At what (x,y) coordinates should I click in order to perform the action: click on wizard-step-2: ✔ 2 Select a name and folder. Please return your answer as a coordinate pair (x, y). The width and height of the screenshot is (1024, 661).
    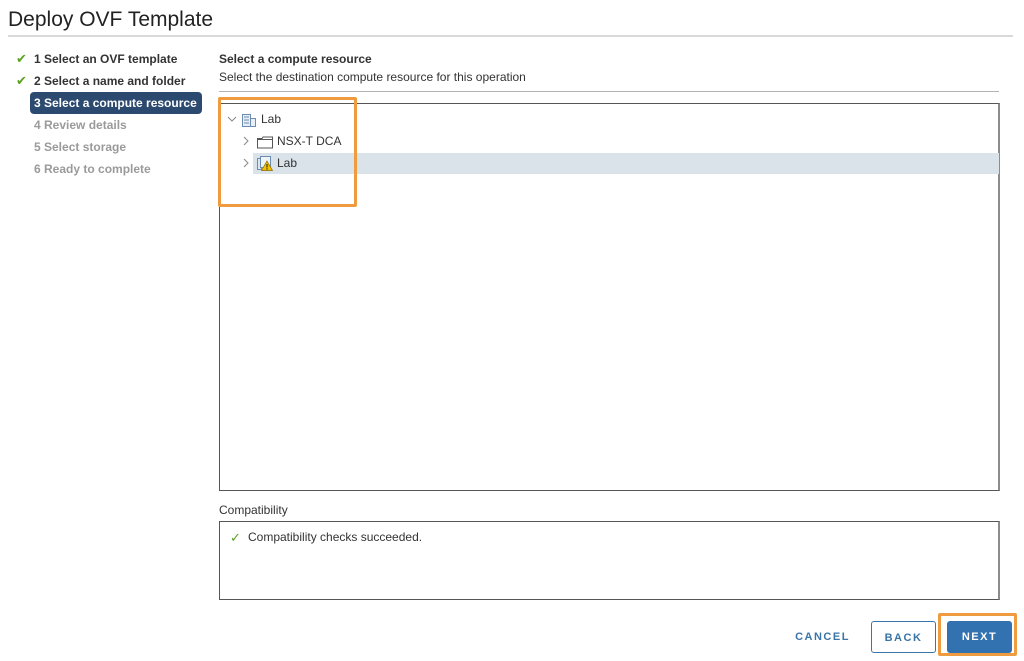
    Looking at the image, I should click on (110, 81).